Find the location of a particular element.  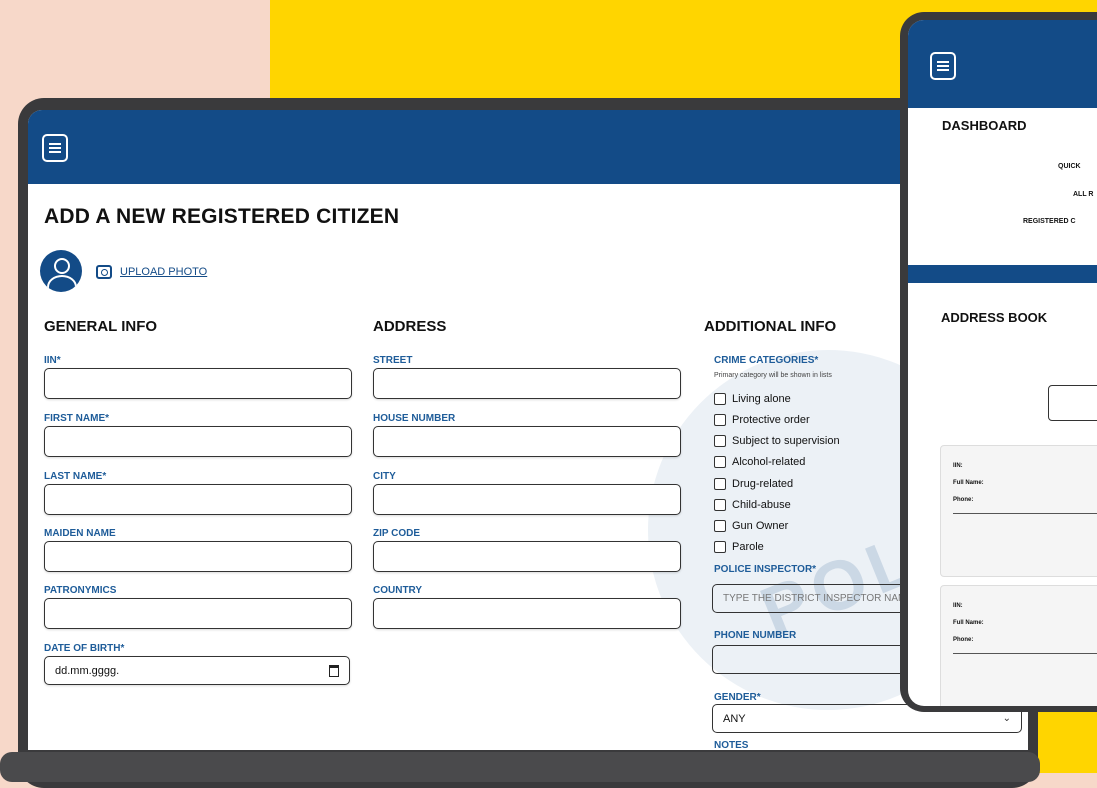

checkbox-gun-owner: Gun Owner is located at coordinates (751, 526).